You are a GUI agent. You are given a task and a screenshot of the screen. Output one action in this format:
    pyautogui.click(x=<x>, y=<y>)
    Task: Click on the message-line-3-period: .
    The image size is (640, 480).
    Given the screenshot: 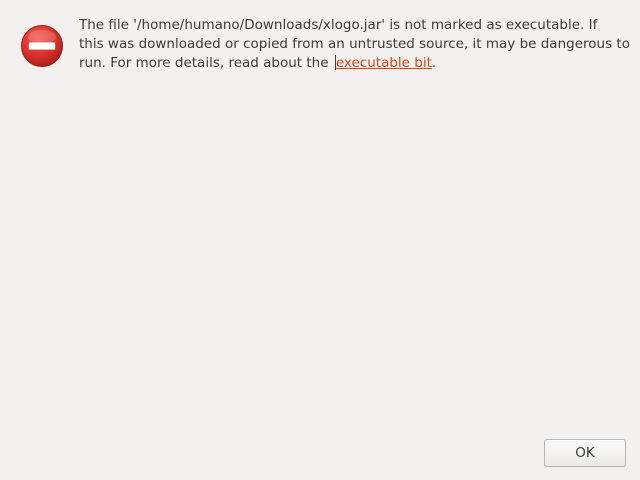 What is the action you would take?
    pyautogui.click(x=434, y=63)
    